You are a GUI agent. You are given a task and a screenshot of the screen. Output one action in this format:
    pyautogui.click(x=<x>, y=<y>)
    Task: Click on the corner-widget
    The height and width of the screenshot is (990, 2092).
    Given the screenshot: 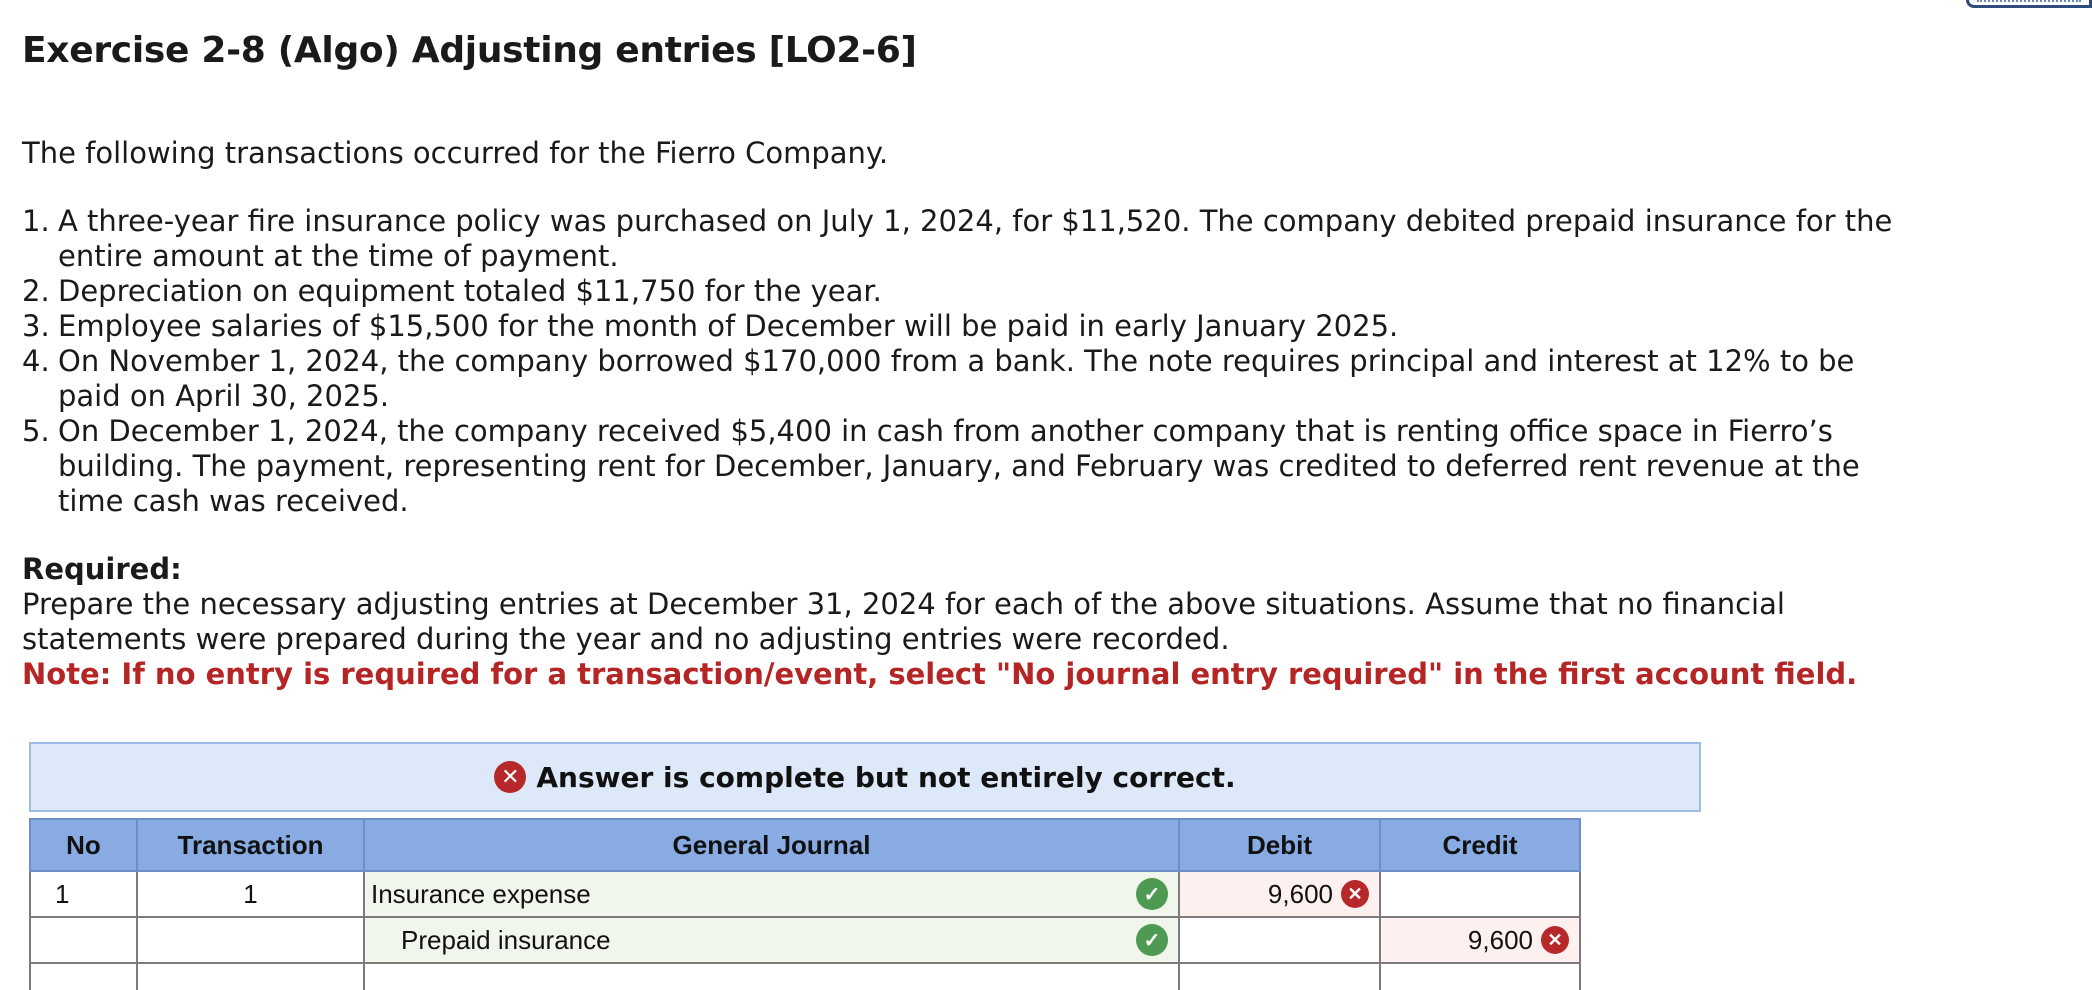 What is the action you would take?
    pyautogui.click(x=2029, y=4)
    